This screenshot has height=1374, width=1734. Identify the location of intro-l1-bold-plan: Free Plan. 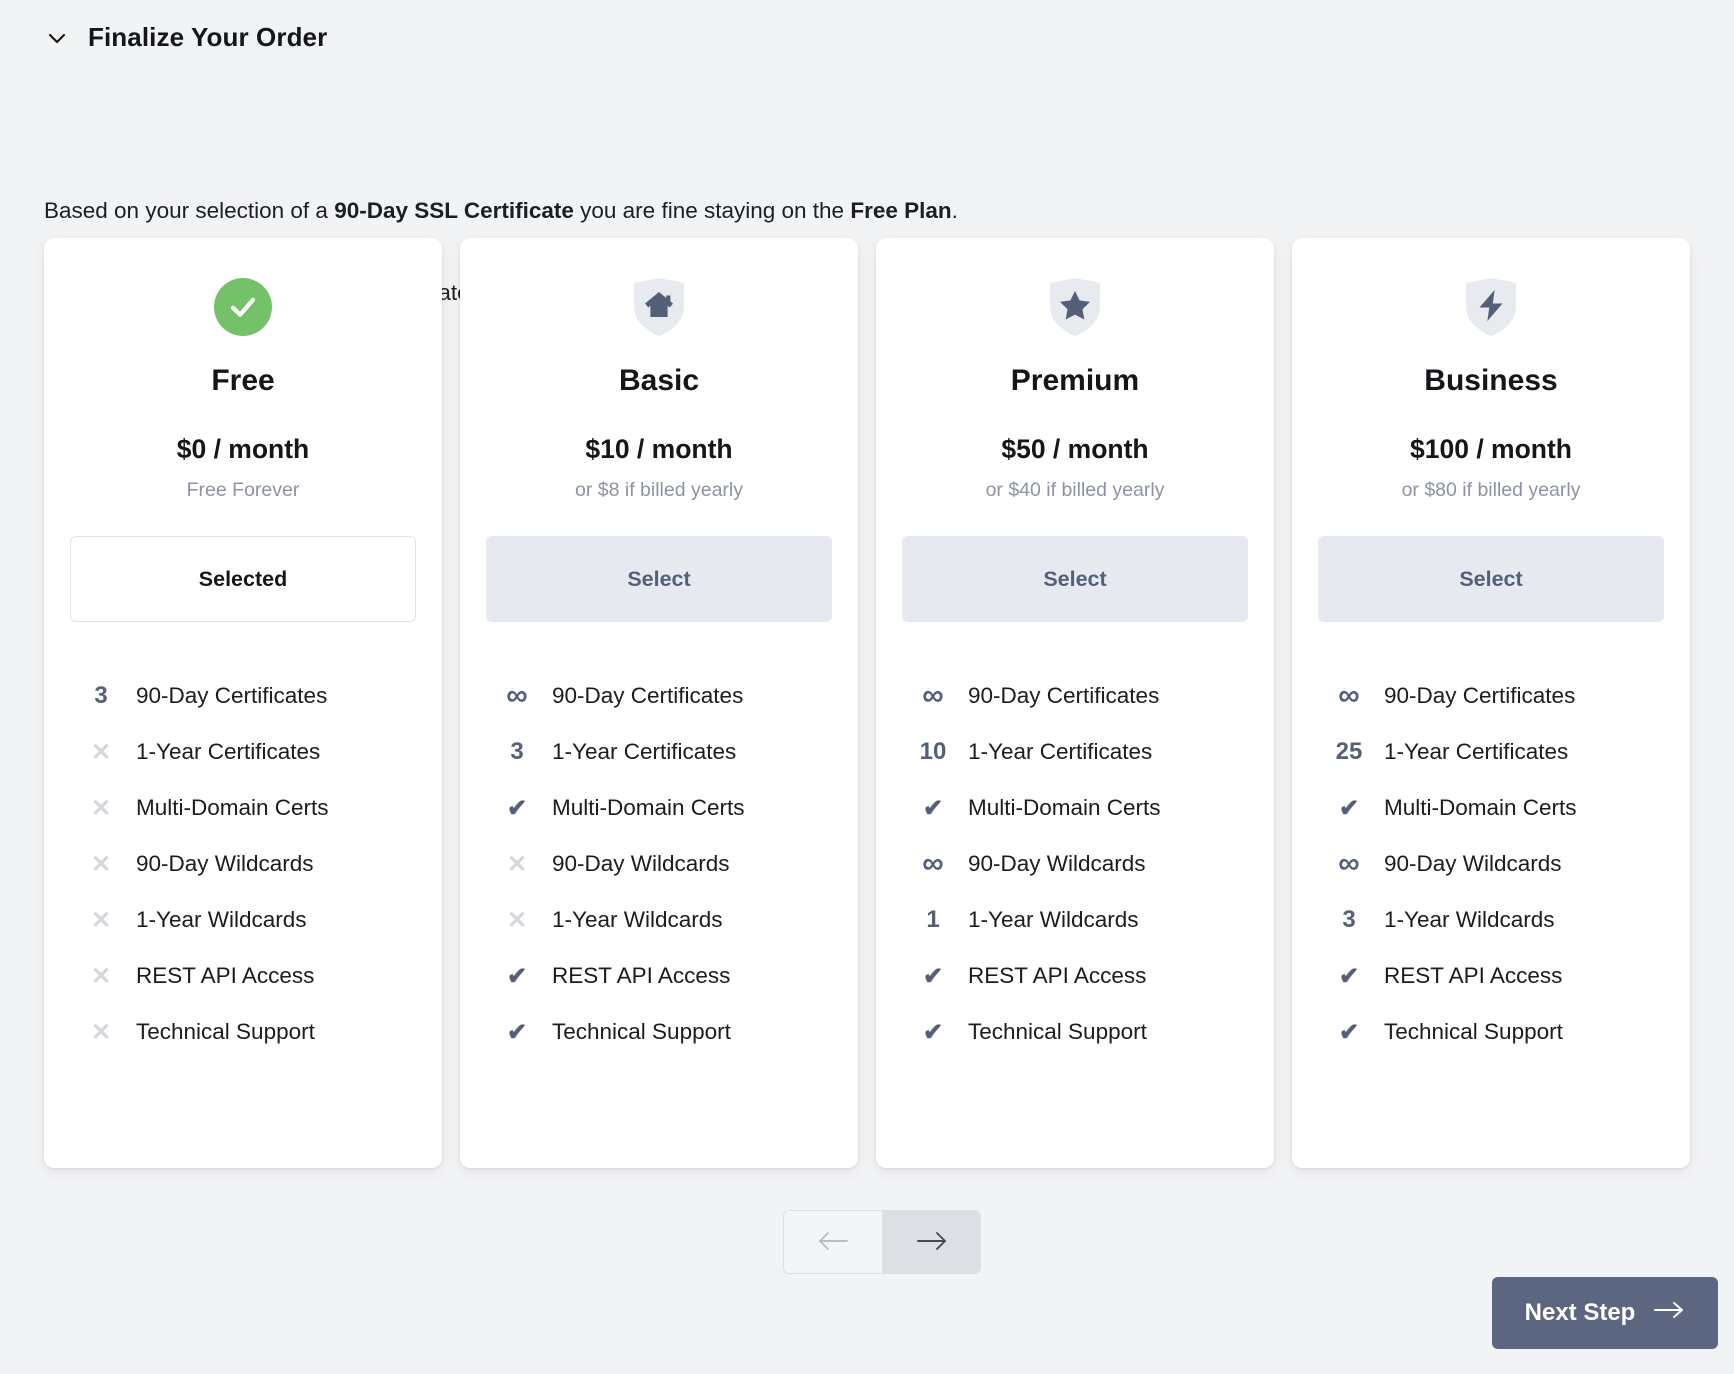
(901, 210).